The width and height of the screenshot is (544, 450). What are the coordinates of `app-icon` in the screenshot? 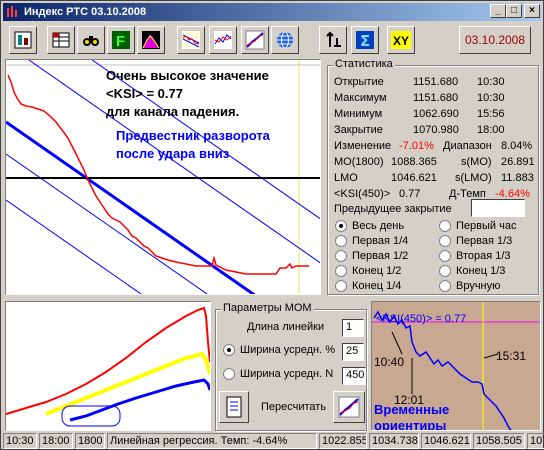 It's located at (12, 11).